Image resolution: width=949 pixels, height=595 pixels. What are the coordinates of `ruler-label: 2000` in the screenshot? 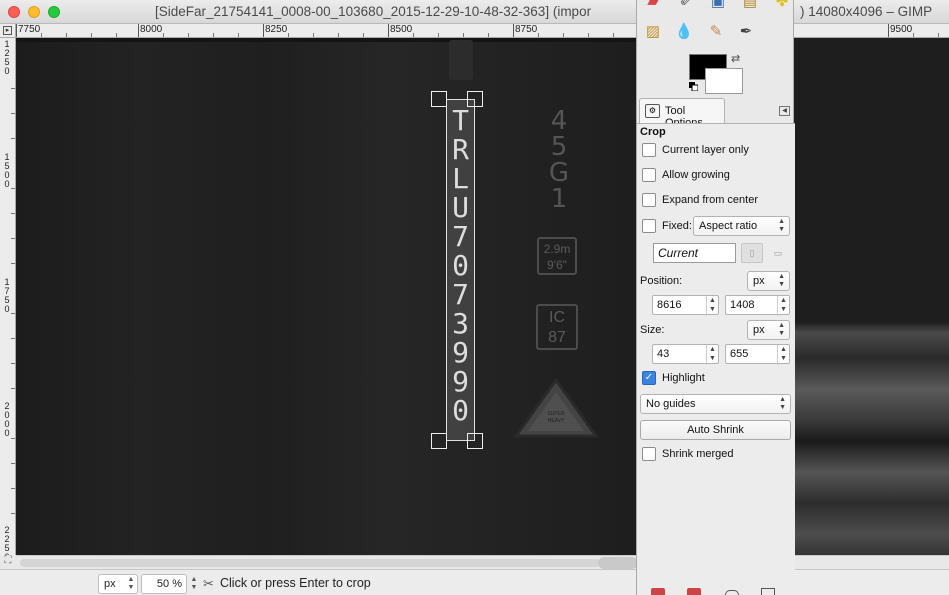 It's located at (7, 419).